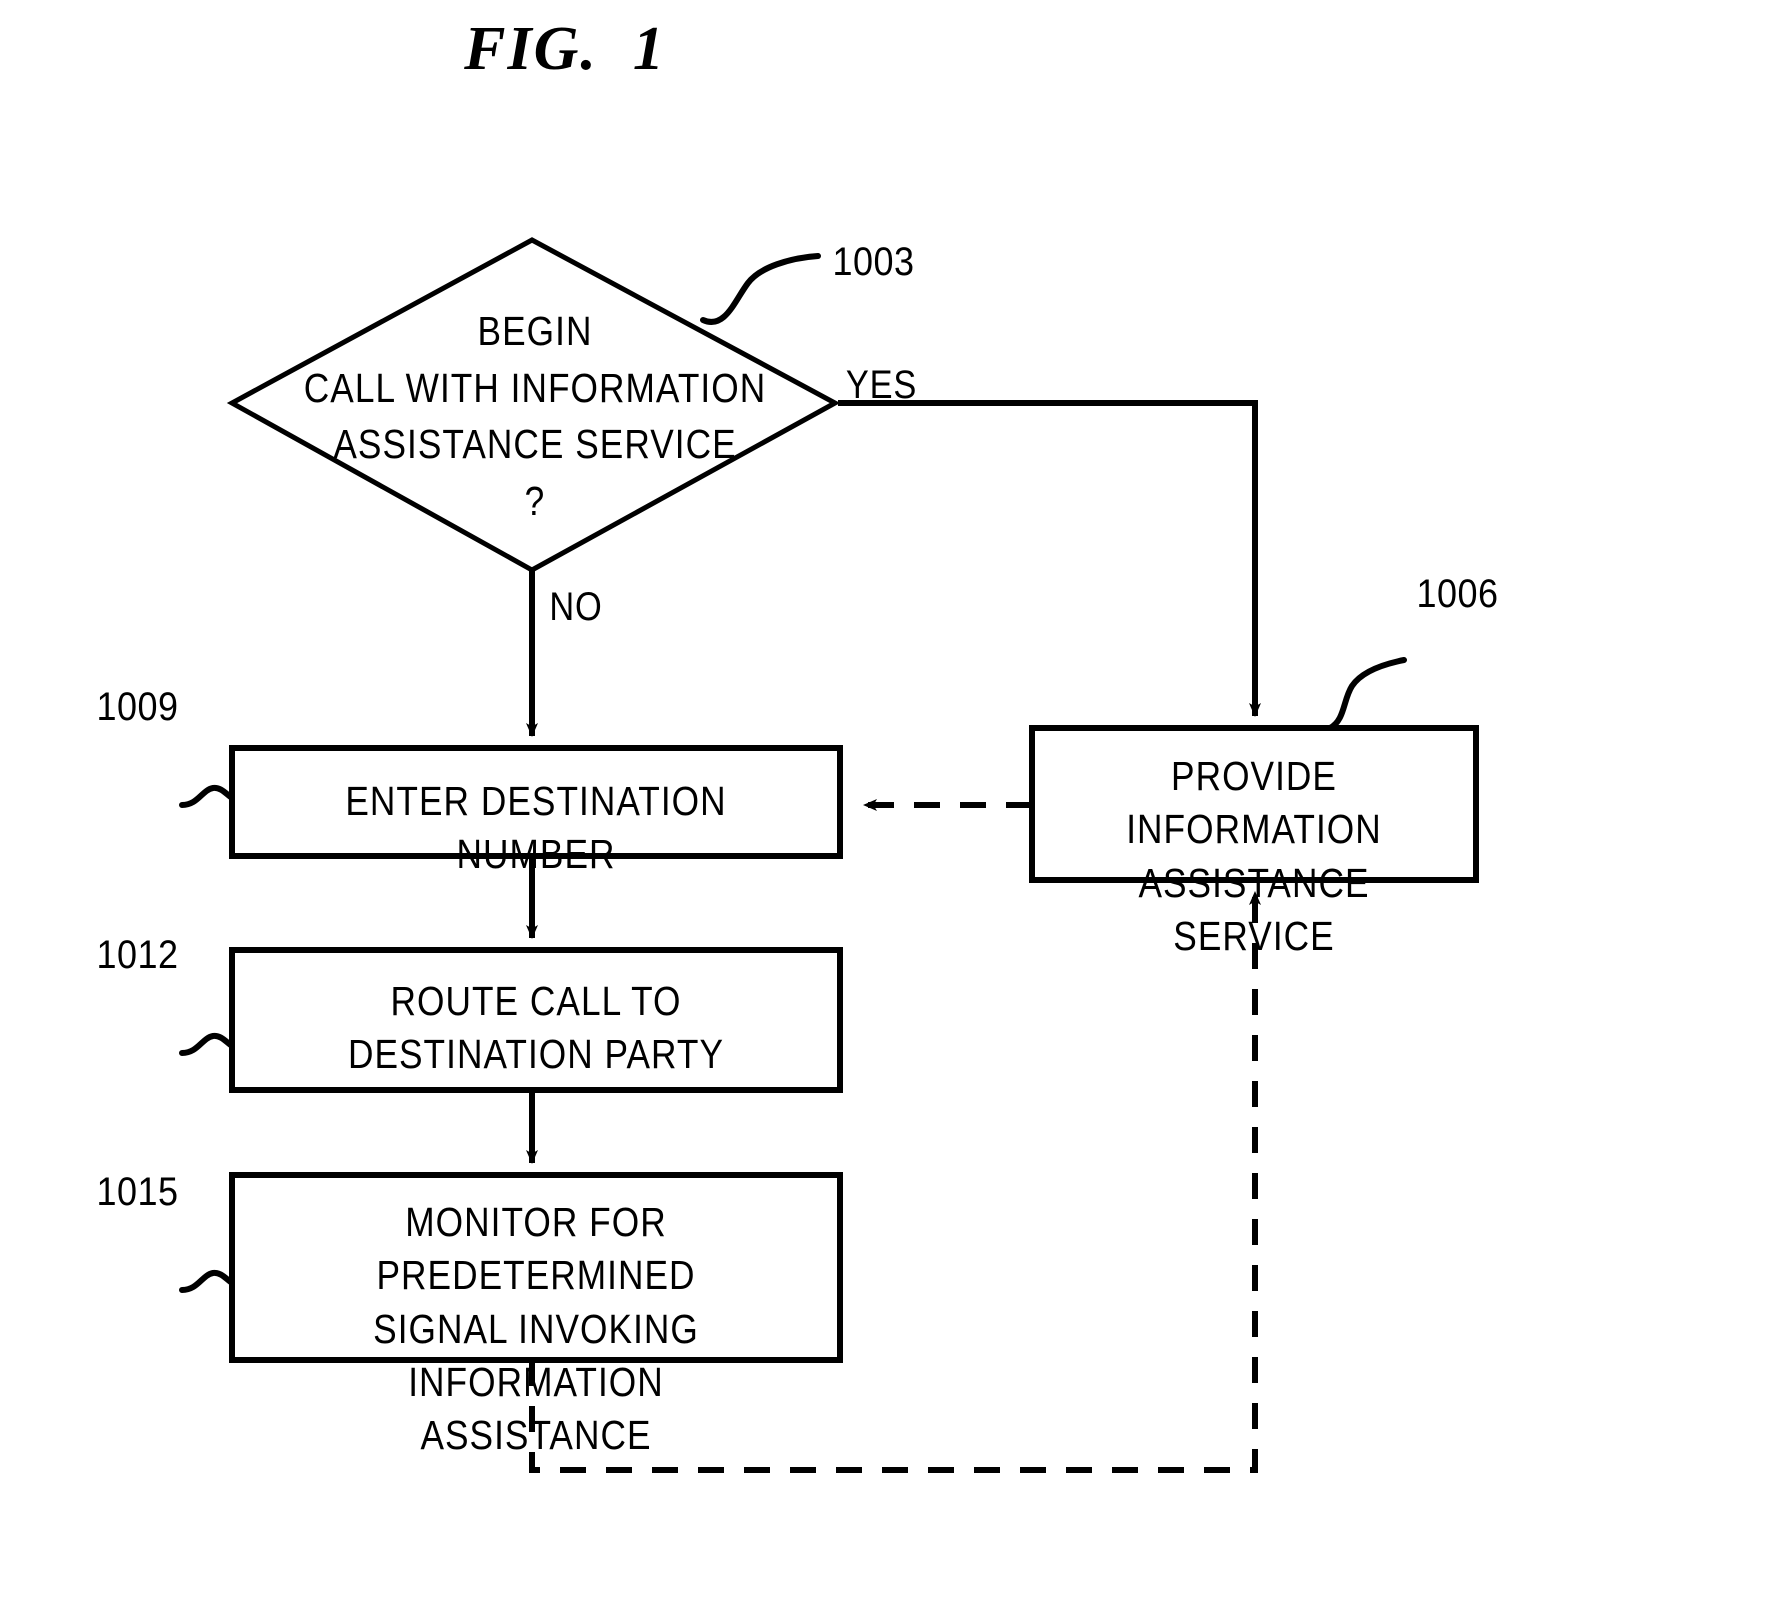  What do you see at coordinates (1254, 856) in the screenshot?
I see `process-box-1006-label: PROVIDE INFORMATION ASSISTANCE SERVICE` at bounding box center [1254, 856].